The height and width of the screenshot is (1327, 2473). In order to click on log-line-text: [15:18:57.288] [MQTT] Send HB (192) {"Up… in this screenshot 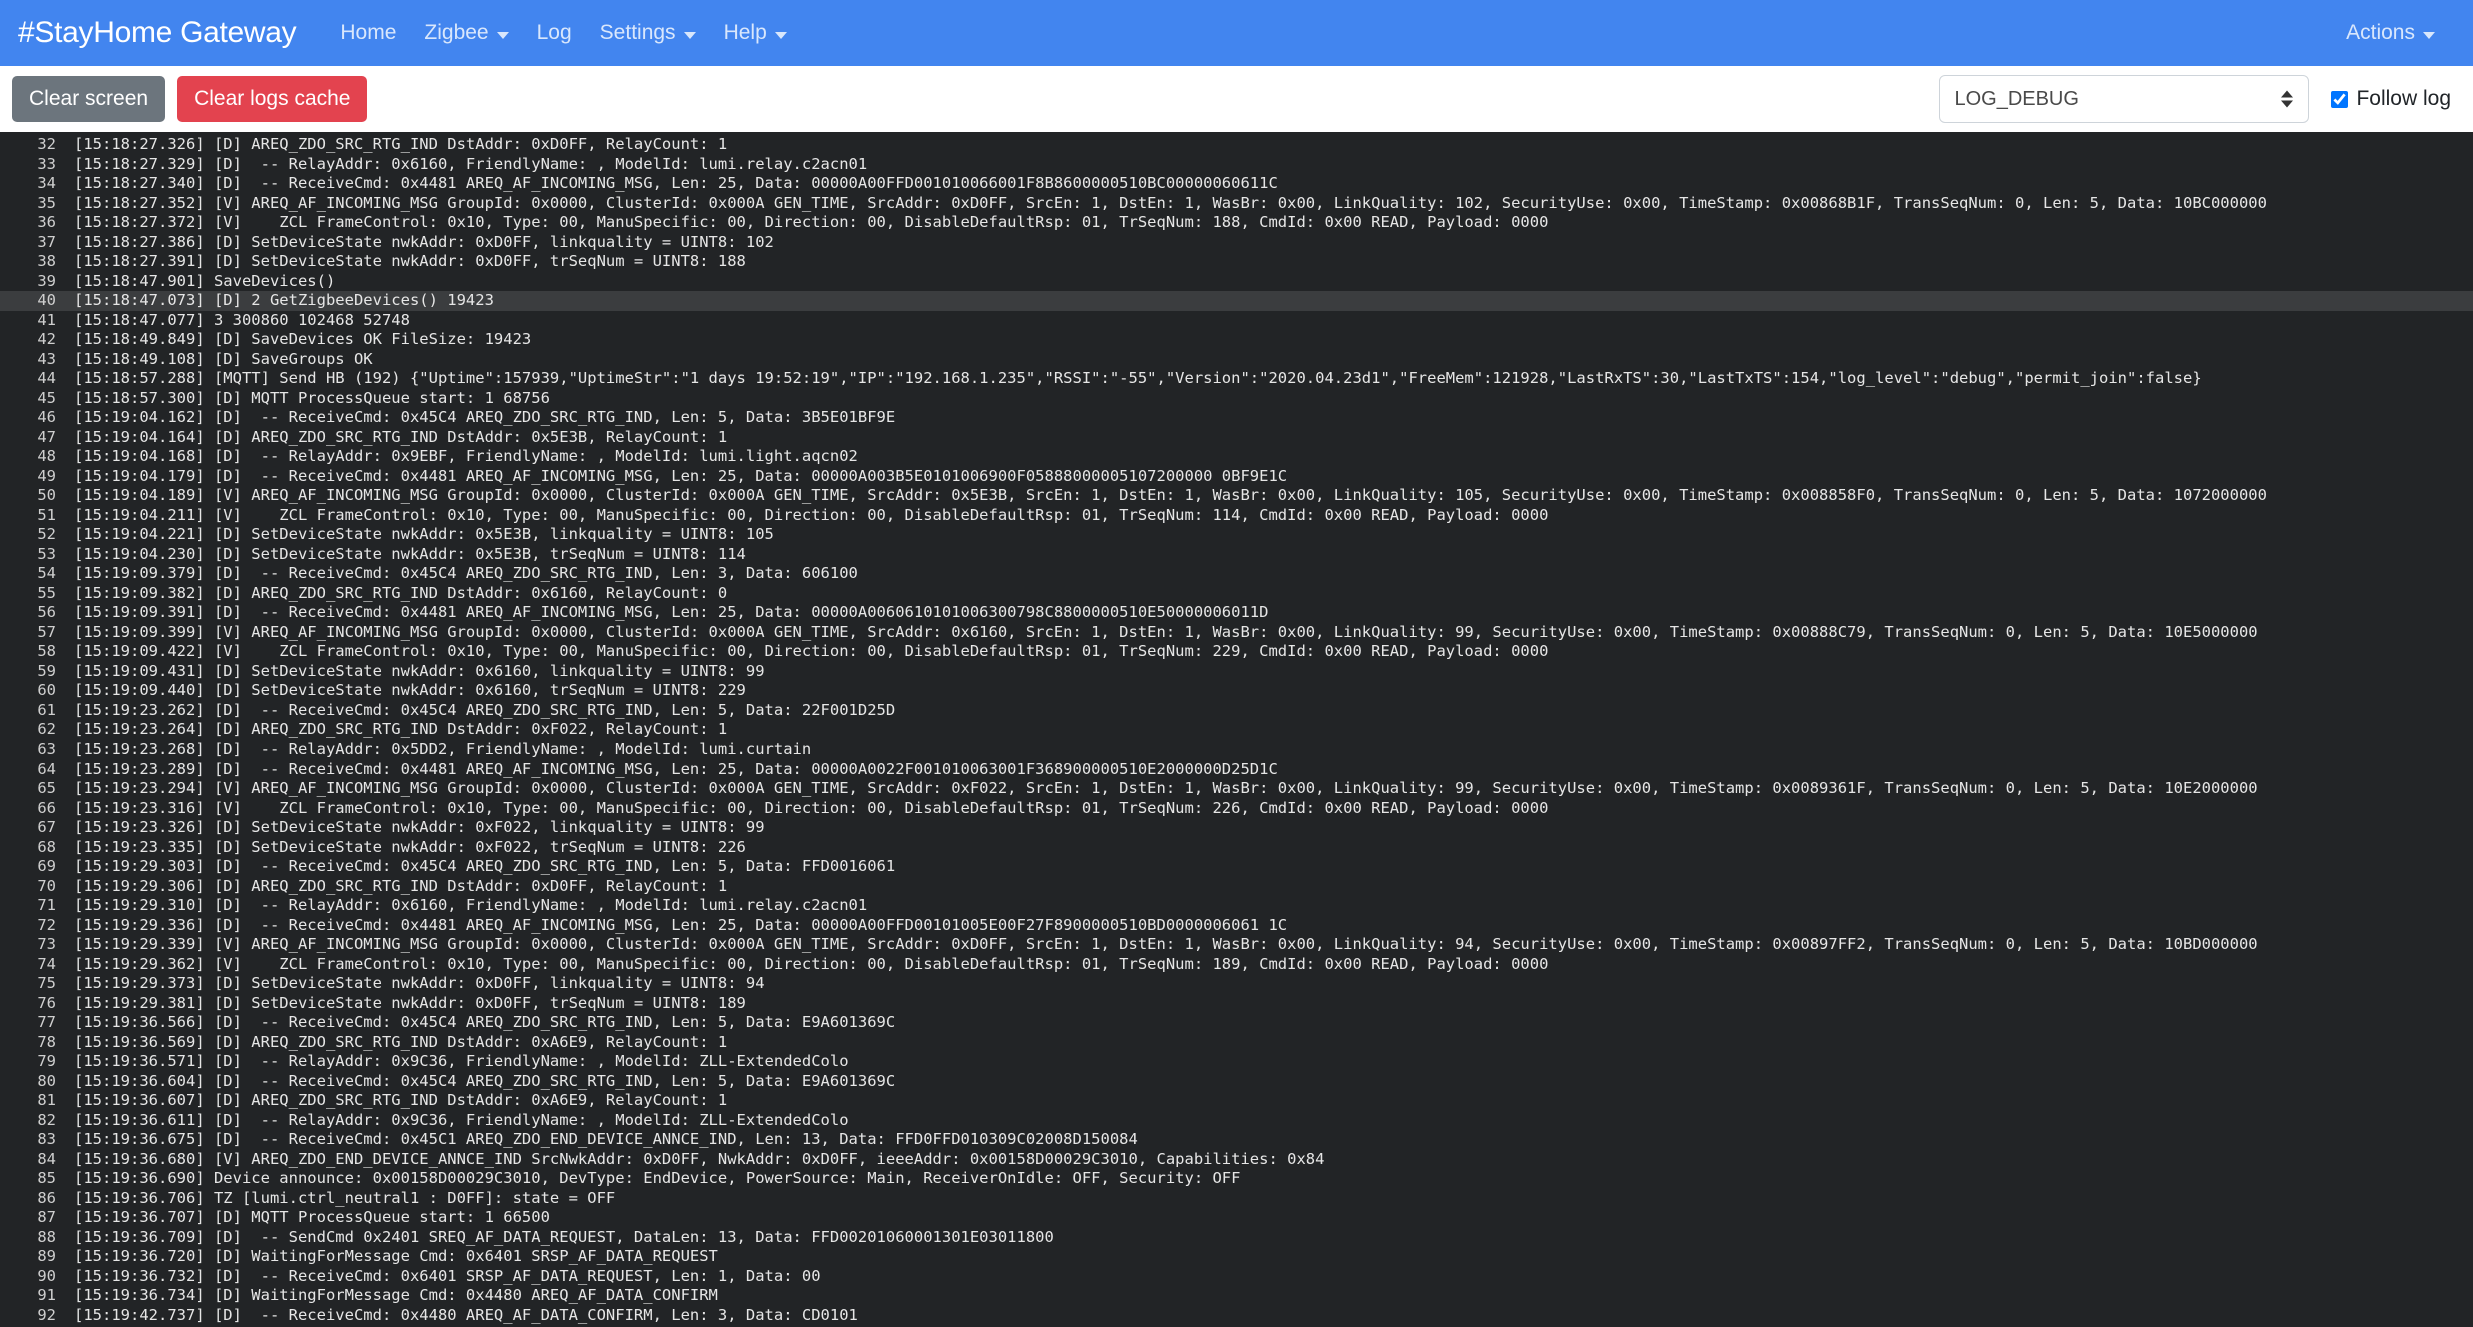, I will do `click(1138, 378)`.